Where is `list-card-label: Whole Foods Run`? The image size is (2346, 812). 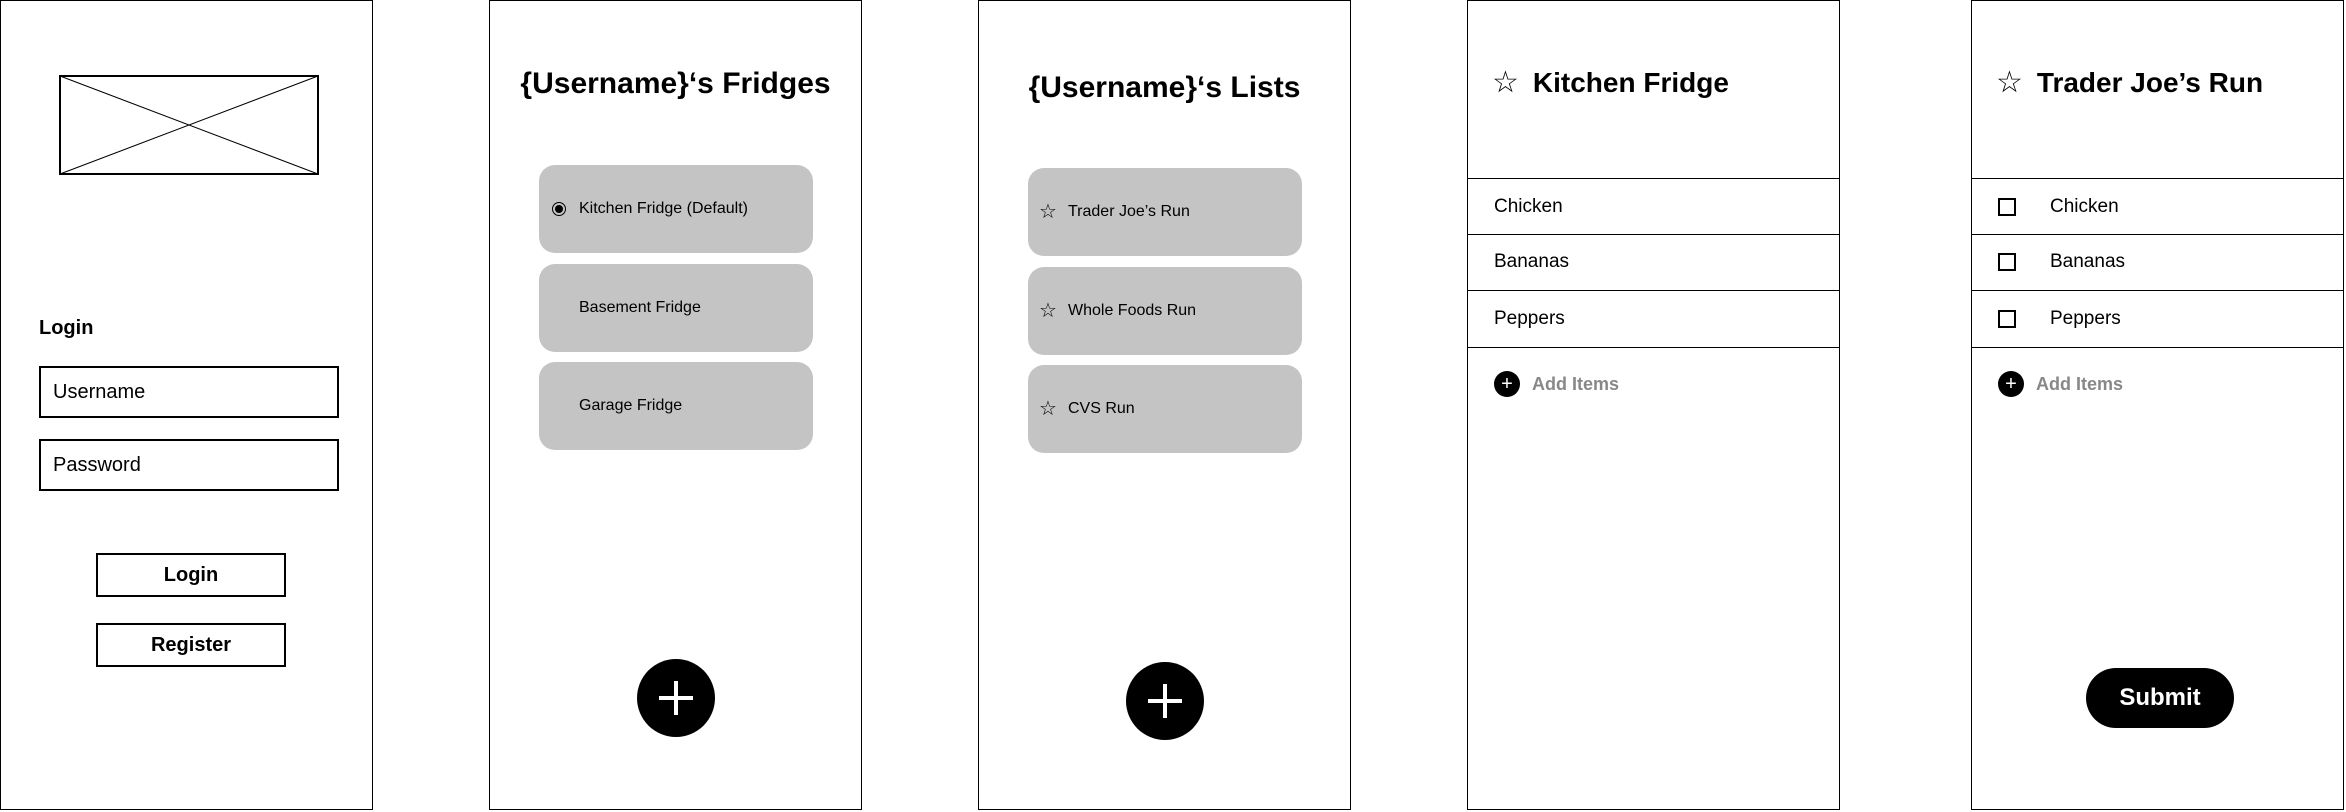
list-card-label: Whole Foods Run is located at coordinates (1132, 310).